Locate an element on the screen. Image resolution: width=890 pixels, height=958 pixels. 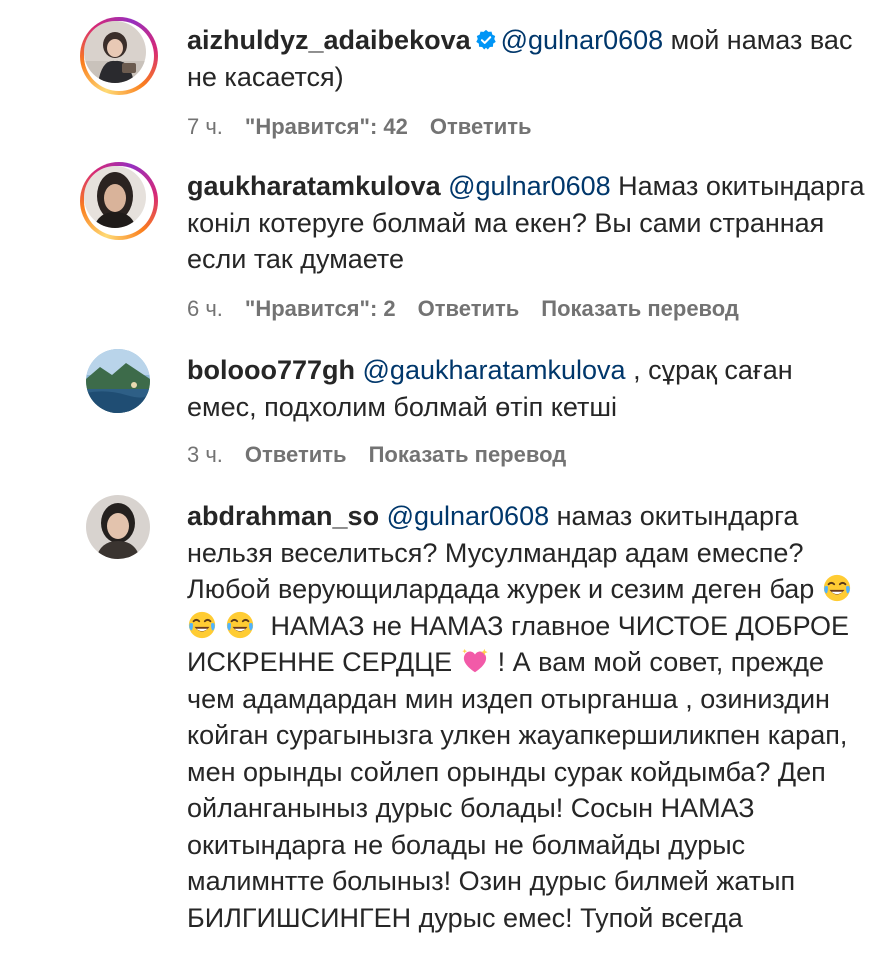
comment-username: abdrahman_so is located at coordinates (283, 516).